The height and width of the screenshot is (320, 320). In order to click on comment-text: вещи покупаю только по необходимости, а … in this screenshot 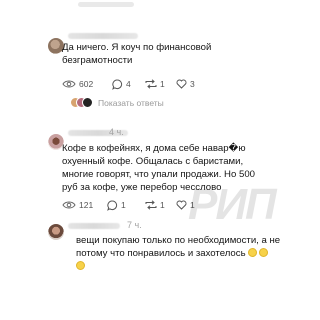, I will do `click(197, 253)`.